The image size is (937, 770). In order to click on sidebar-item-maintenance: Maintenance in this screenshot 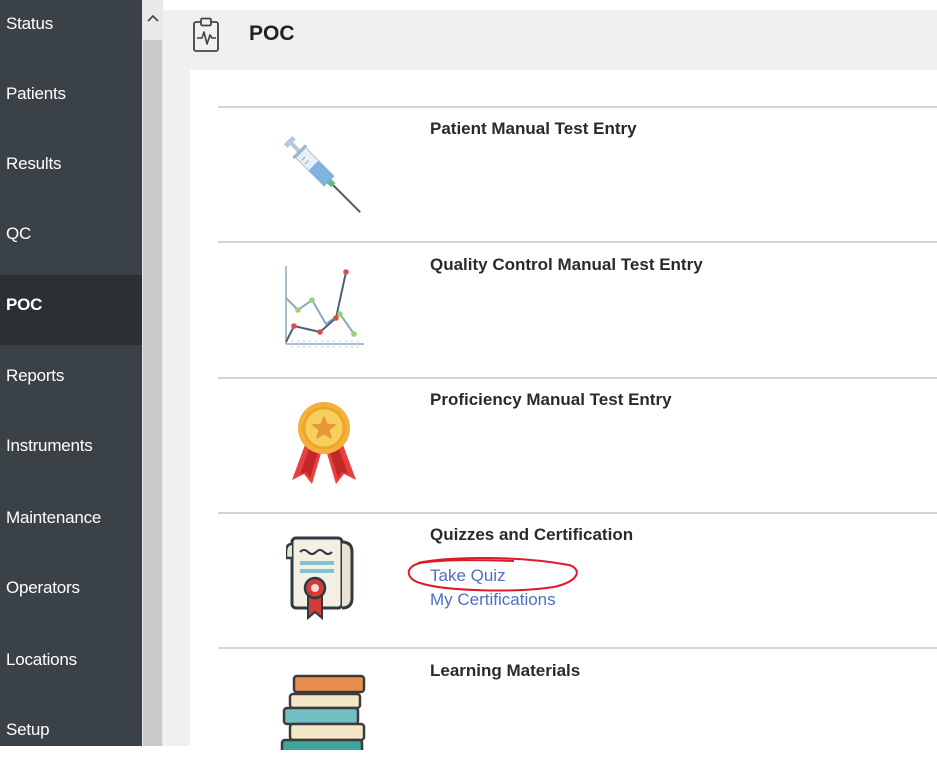, I will do `click(71, 525)`.